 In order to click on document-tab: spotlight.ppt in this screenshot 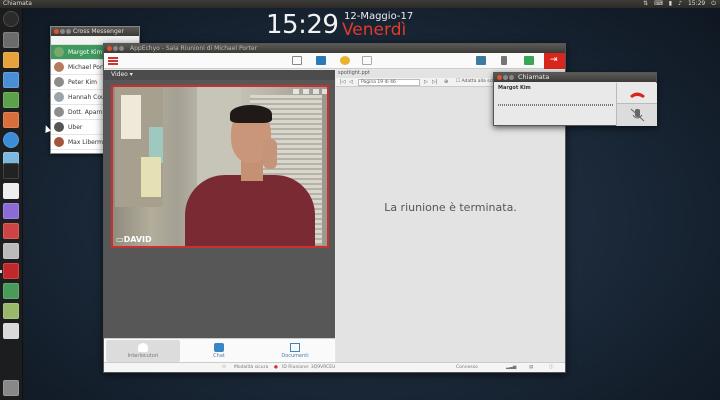, I will do `click(354, 73)`.